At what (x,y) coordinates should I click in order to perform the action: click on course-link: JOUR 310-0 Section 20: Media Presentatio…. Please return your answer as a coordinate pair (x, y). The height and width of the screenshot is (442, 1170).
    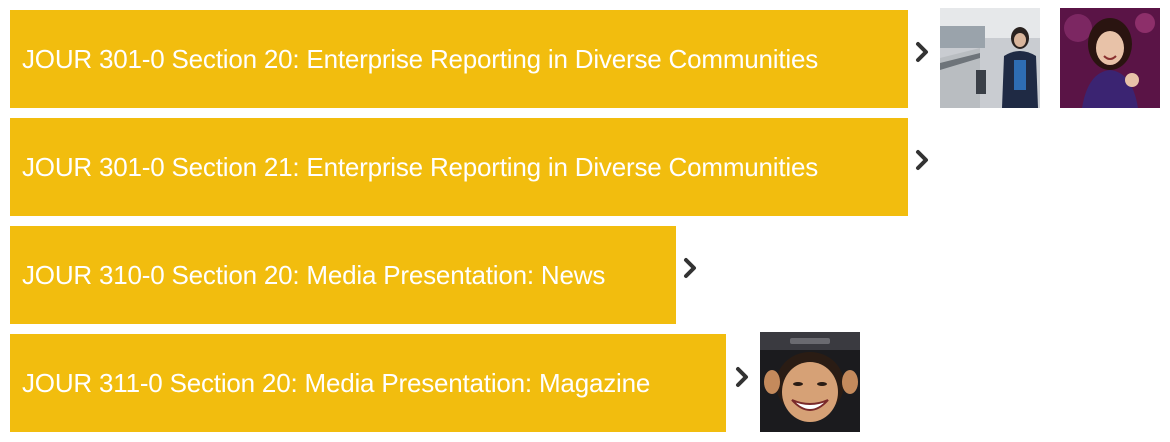
    Looking at the image, I should click on (343, 275).